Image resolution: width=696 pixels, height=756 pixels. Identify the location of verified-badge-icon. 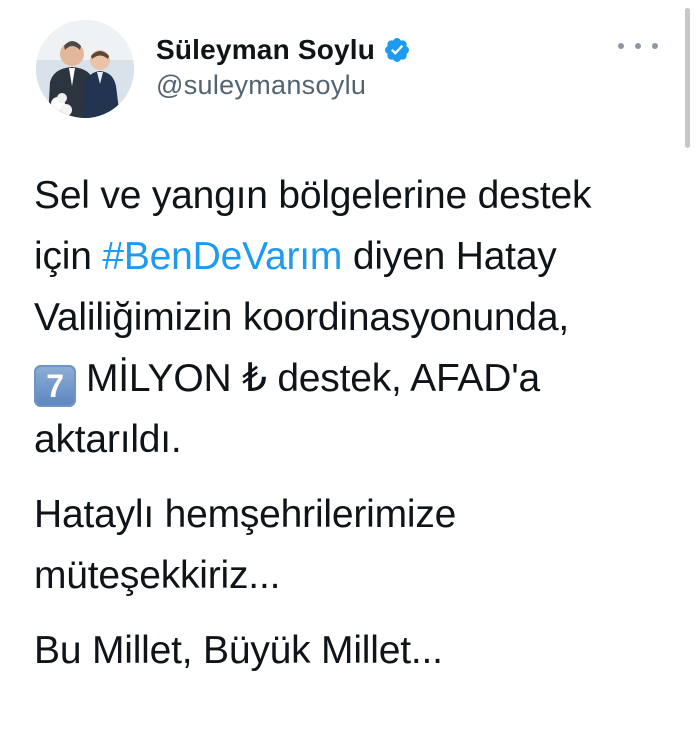
(397, 50).